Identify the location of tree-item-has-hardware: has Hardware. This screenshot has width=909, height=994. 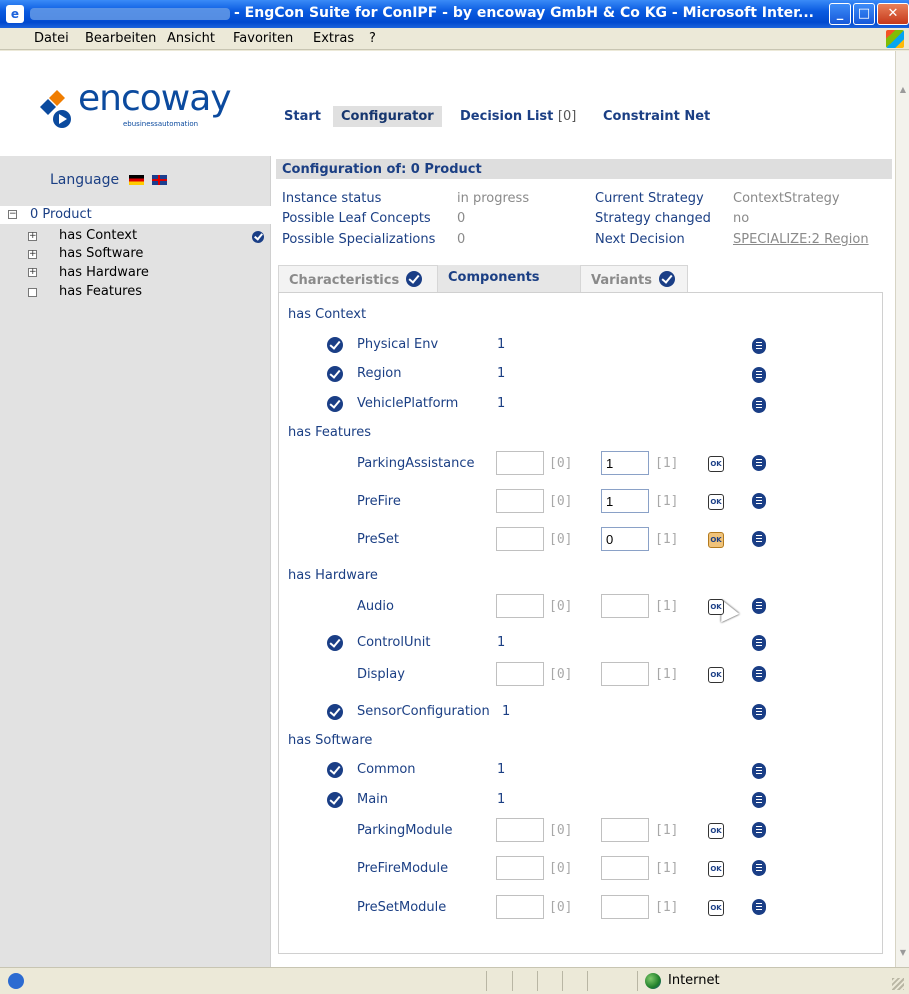
(104, 272).